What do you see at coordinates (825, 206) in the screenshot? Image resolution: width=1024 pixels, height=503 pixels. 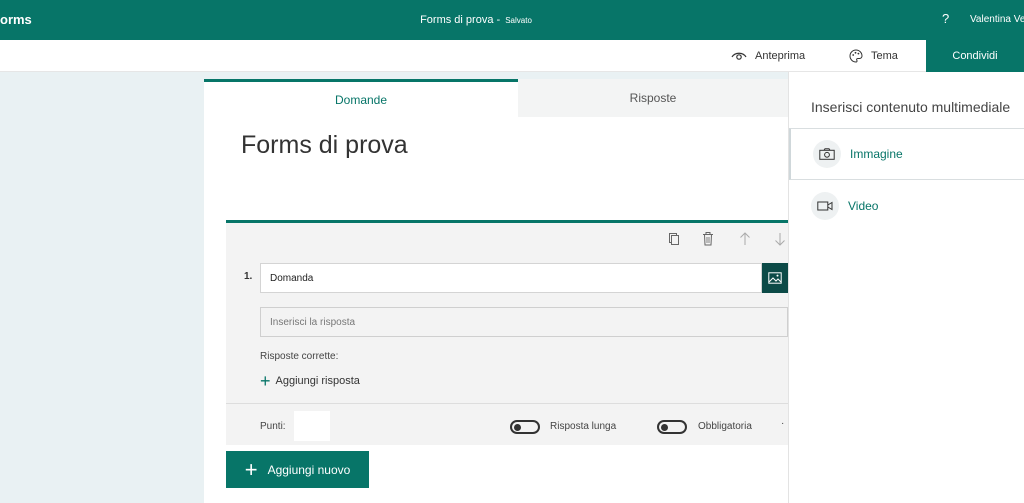 I see `video-camera-icon` at bounding box center [825, 206].